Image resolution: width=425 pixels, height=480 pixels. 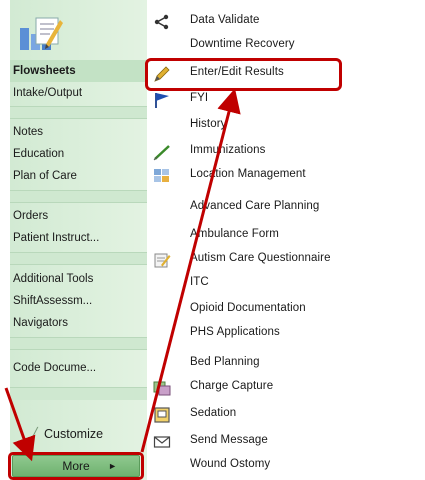 What do you see at coordinates (248, 308) in the screenshot?
I see `menu-item-label: Opioid Documentation` at bounding box center [248, 308].